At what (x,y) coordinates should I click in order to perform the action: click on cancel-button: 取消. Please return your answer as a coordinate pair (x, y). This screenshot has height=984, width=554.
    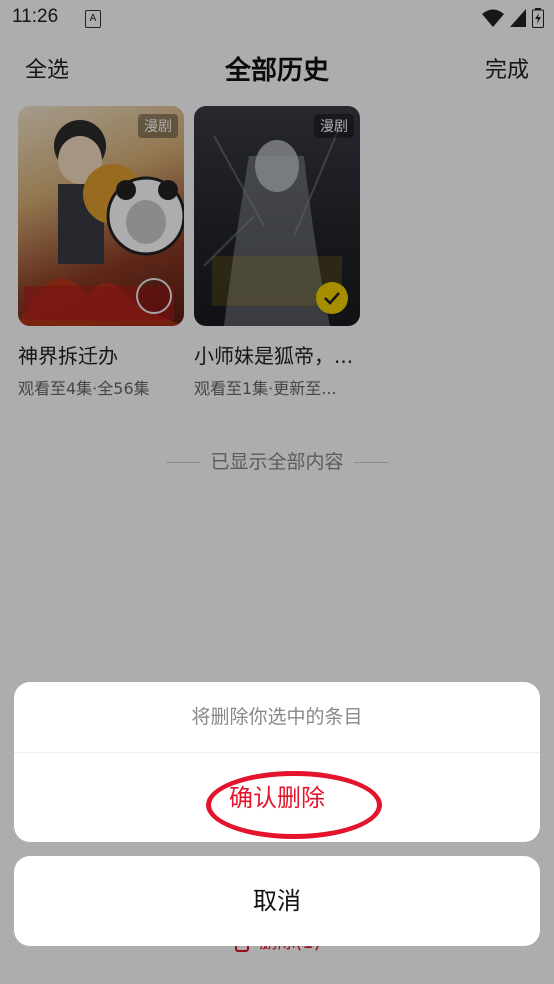
    Looking at the image, I should click on (277, 901).